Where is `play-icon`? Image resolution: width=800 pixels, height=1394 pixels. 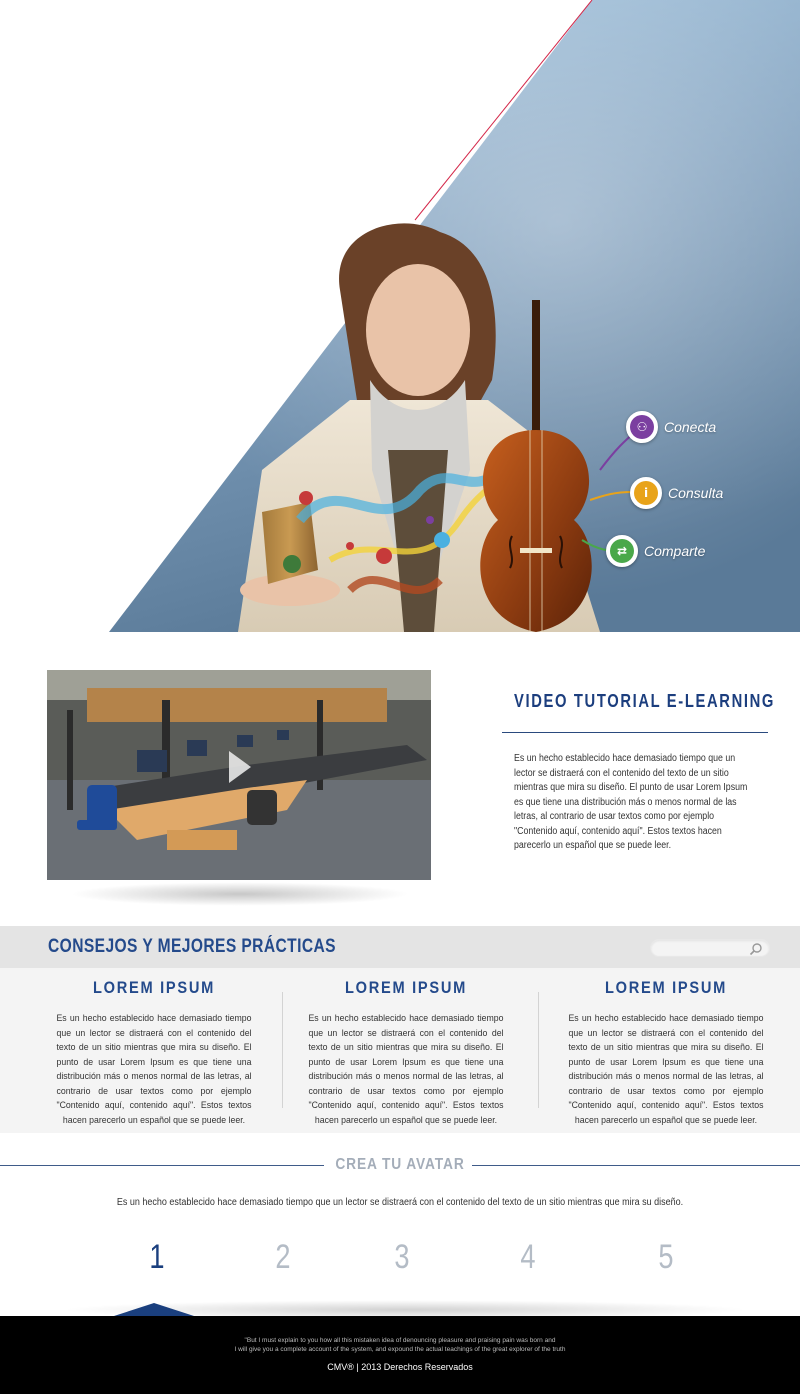 play-icon is located at coordinates (240, 767).